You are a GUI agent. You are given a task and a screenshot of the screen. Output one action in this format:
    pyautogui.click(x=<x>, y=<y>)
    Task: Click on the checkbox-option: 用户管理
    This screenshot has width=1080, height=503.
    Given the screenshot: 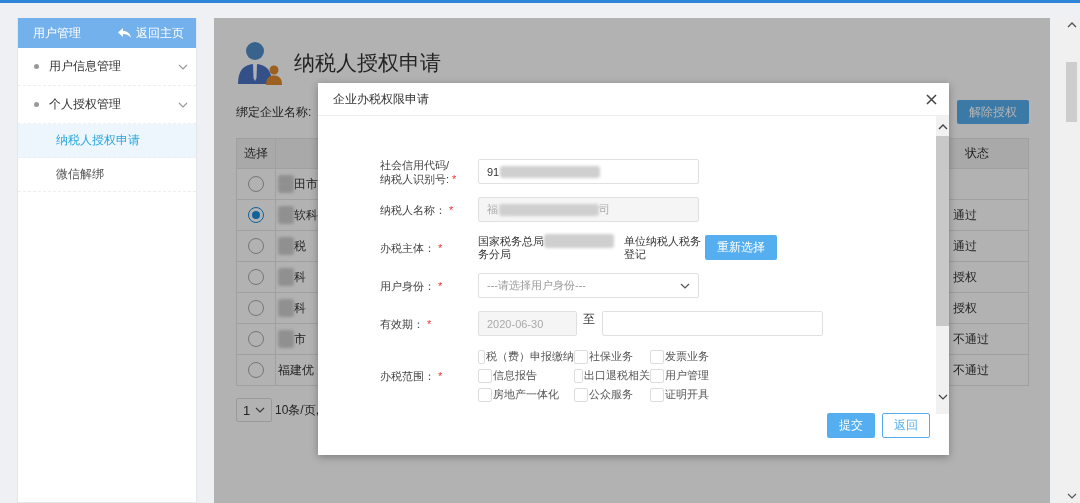 What is the action you would take?
    pyautogui.click(x=690, y=375)
    